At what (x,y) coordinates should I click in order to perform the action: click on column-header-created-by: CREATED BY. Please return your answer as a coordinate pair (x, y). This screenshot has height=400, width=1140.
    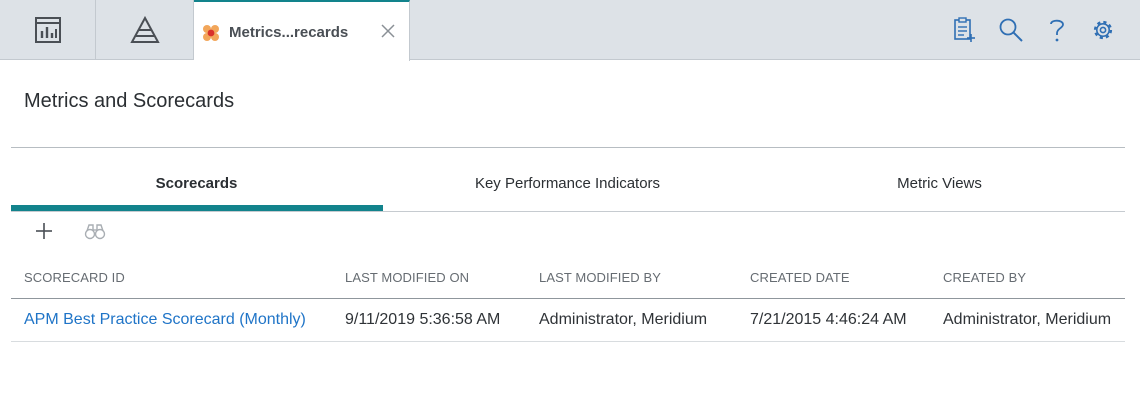
    Looking at the image, I should click on (984, 277).